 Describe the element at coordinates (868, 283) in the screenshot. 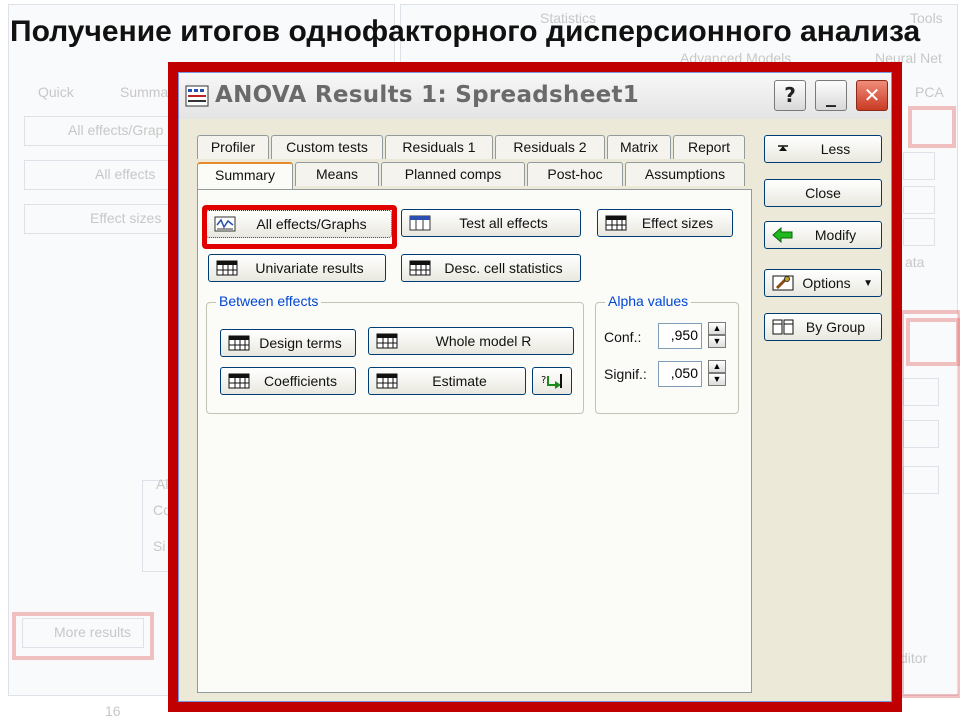

I see `options-dropdown-icon: ▼` at that location.